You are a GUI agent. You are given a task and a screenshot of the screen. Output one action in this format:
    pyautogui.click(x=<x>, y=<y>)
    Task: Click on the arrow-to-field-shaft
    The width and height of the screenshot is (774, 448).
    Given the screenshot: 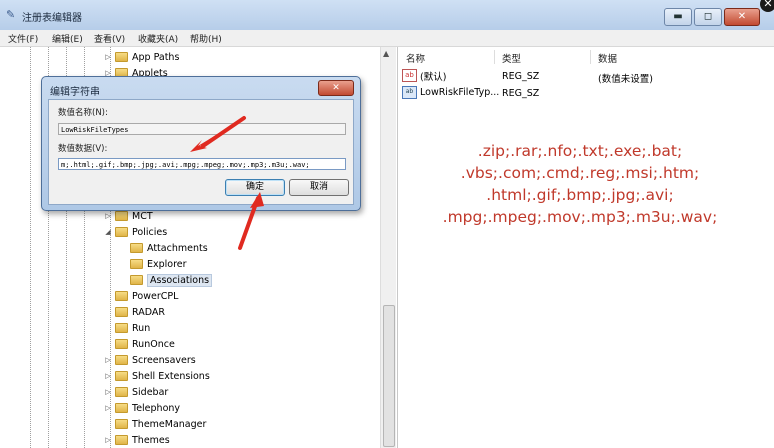 What is the action you would take?
    pyautogui.click(x=223, y=132)
    